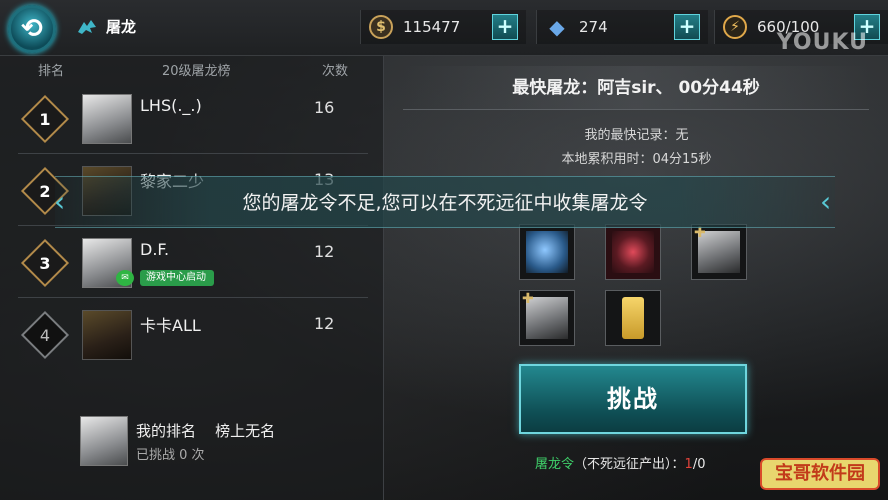  Describe the element at coordinates (230, 444) in the screenshot. I see `my-rank: 我的排名 榜上无名 已挑战 0 次` at that location.